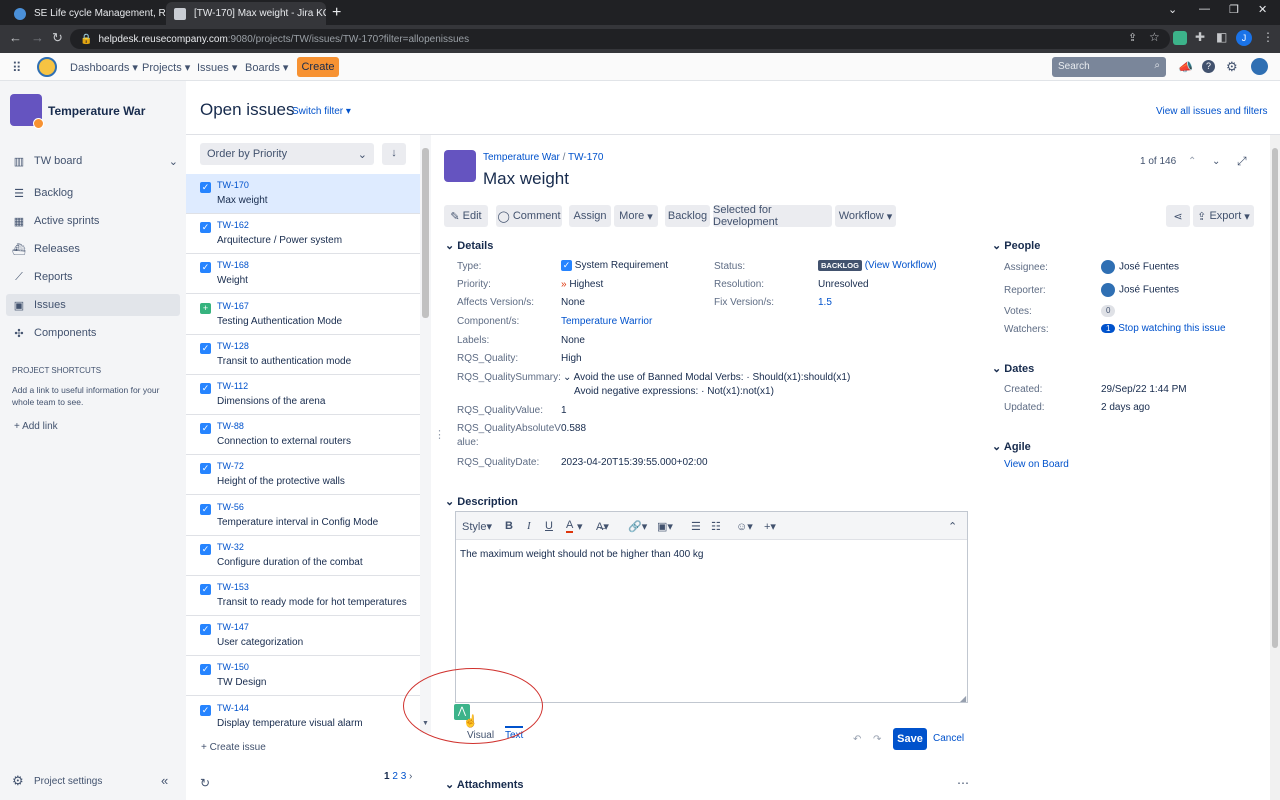 The width and height of the screenshot is (1280, 800). I want to click on search-input: Search ⌕, so click(1109, 67).